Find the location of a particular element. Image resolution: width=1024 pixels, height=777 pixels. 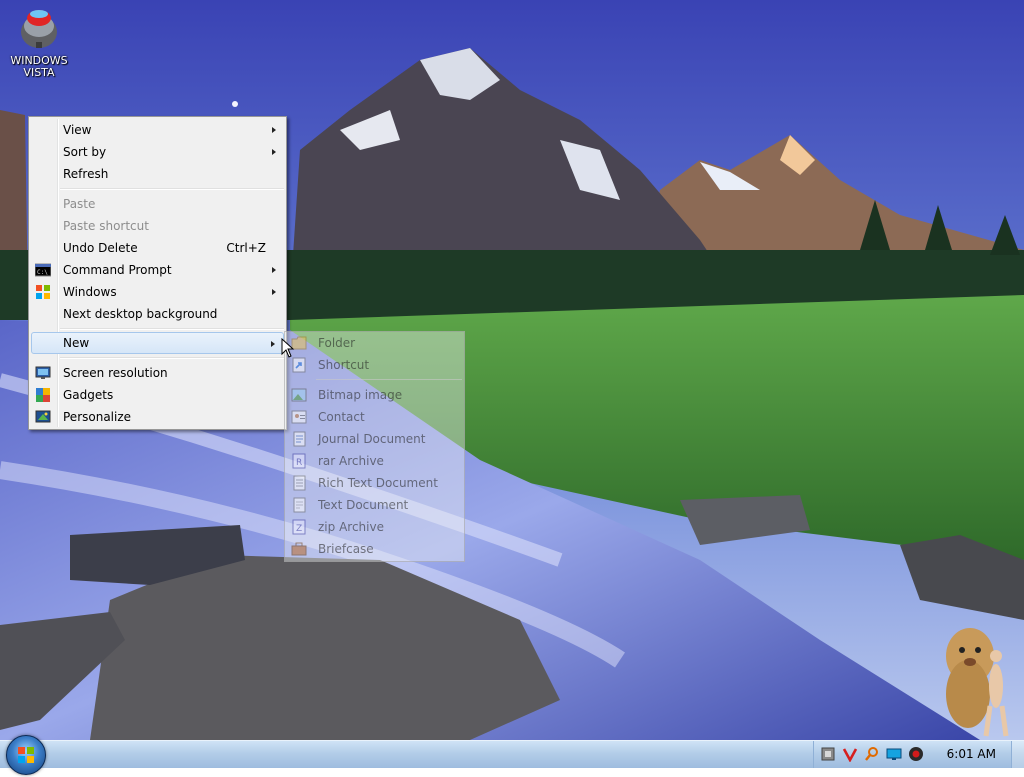

menu-item-label: Paste is located at coordinates (79, 204).